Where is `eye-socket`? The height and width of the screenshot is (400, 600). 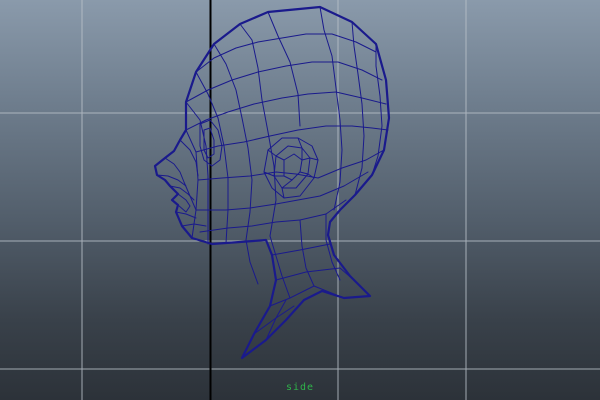 eye-socket is located at coordinates (211, 143).